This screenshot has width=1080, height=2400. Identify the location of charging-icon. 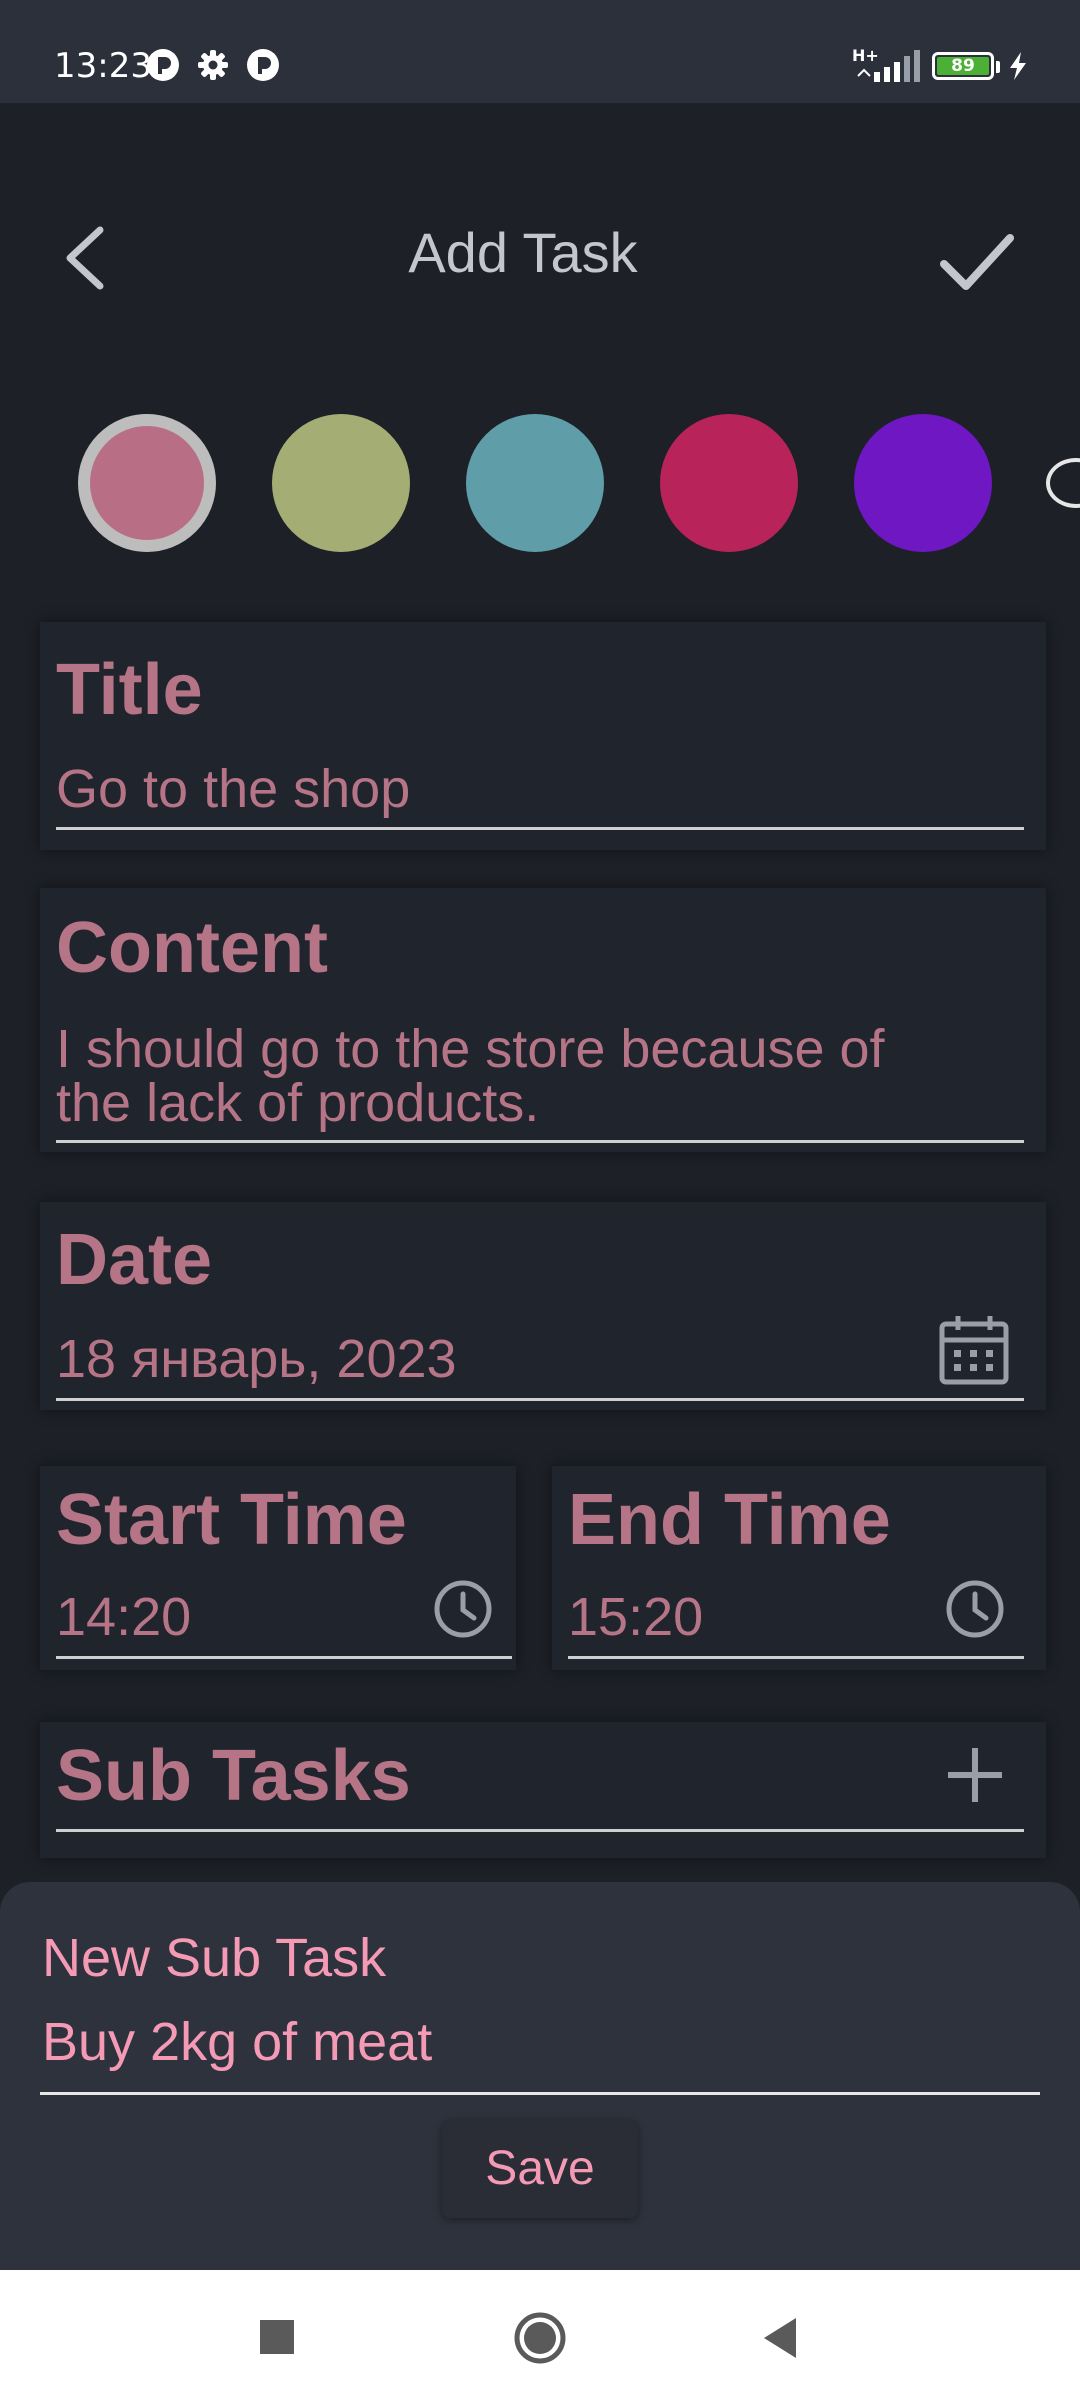
(1018, 66).